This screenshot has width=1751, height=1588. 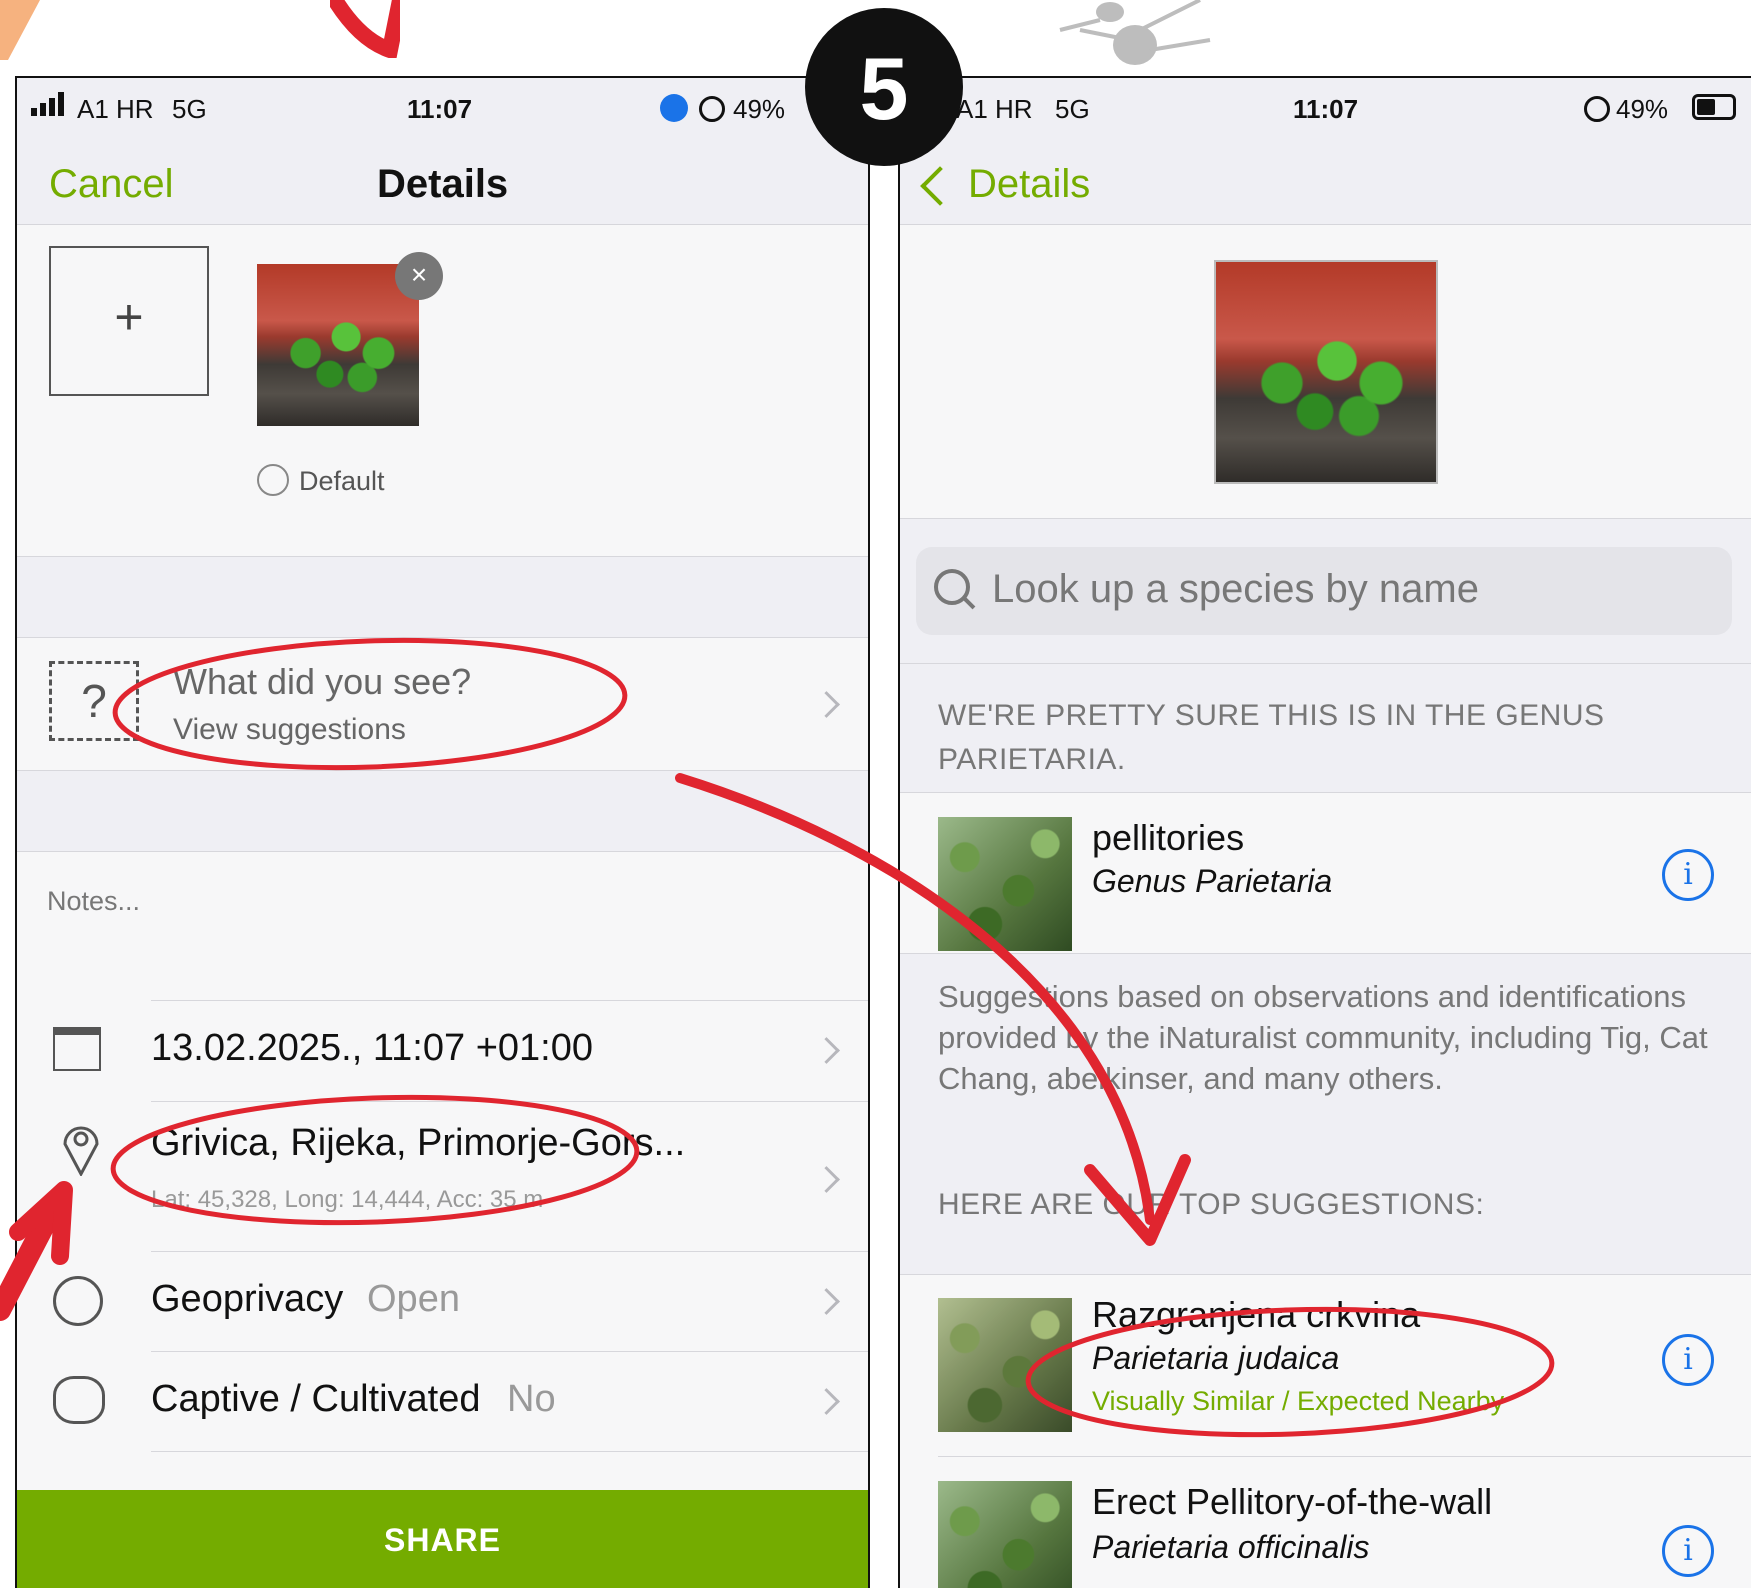 What do you see at coordinates (915, 999) in the screenshot?
I see `annotation-arrow-curve` at bounding box center [915, 999].